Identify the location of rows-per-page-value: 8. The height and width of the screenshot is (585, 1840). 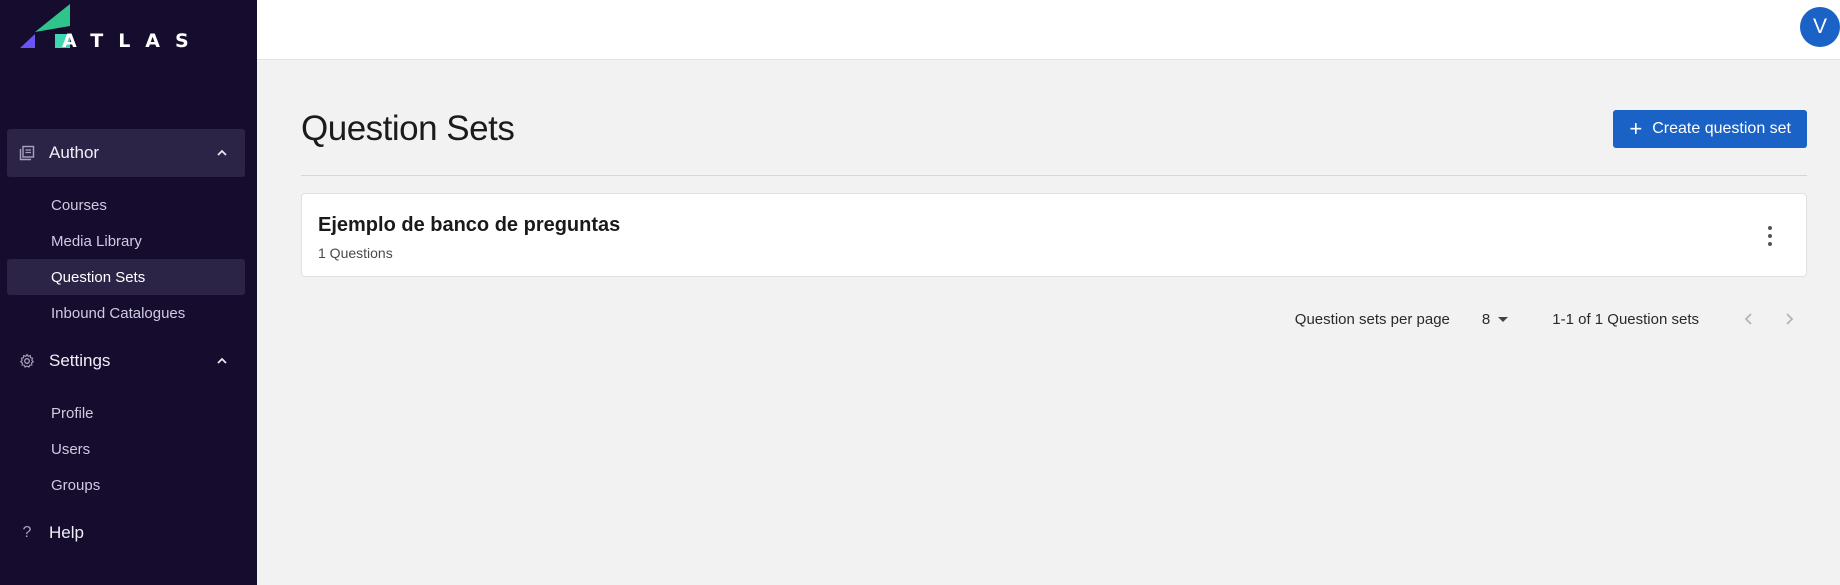
(1486, 319).